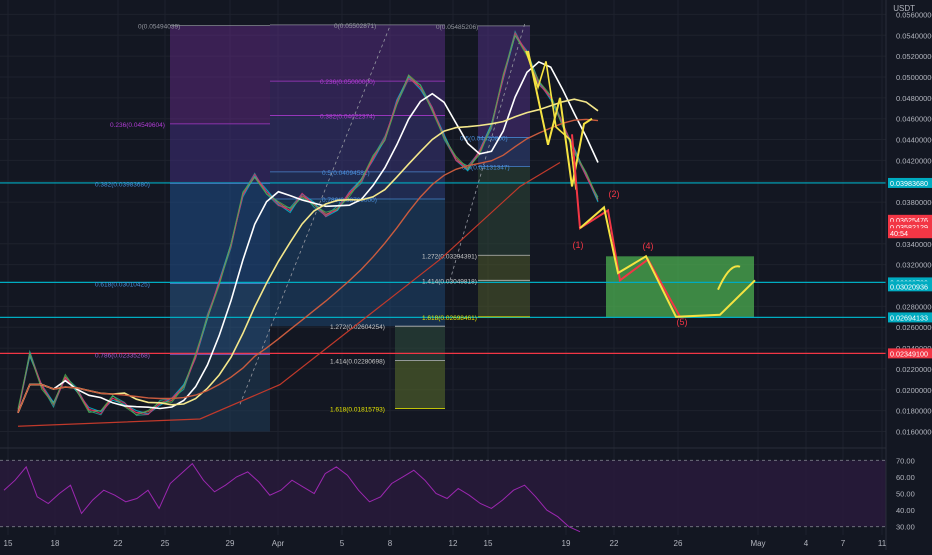  I want to click on fib-label: 0.786(0.02335268), so click(122, 355).